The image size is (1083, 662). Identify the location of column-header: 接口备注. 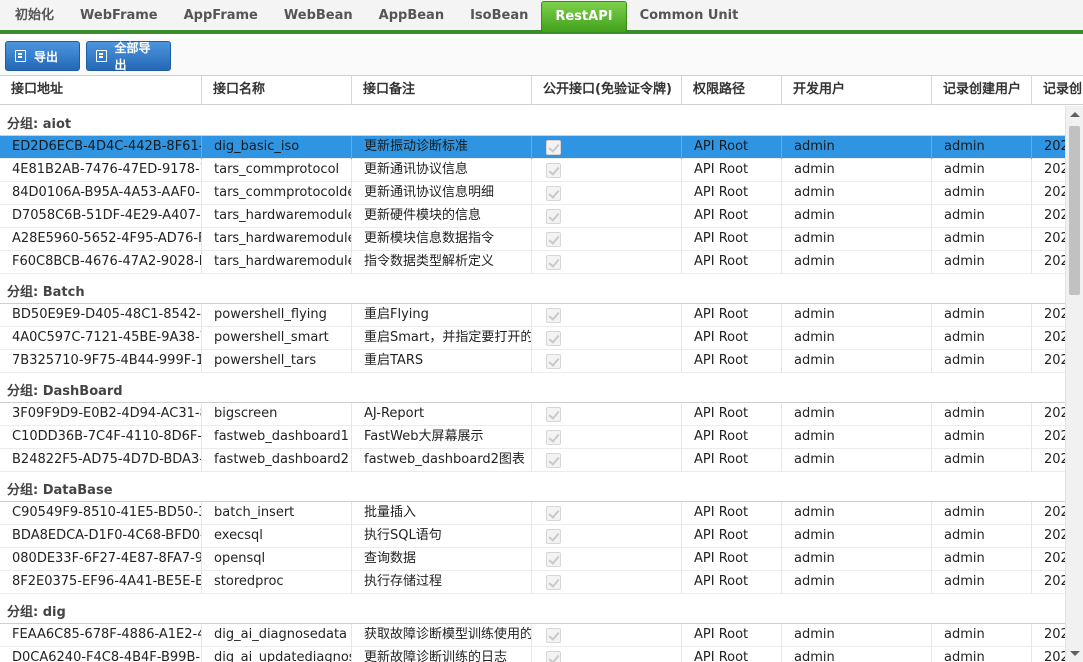
(442, 90).